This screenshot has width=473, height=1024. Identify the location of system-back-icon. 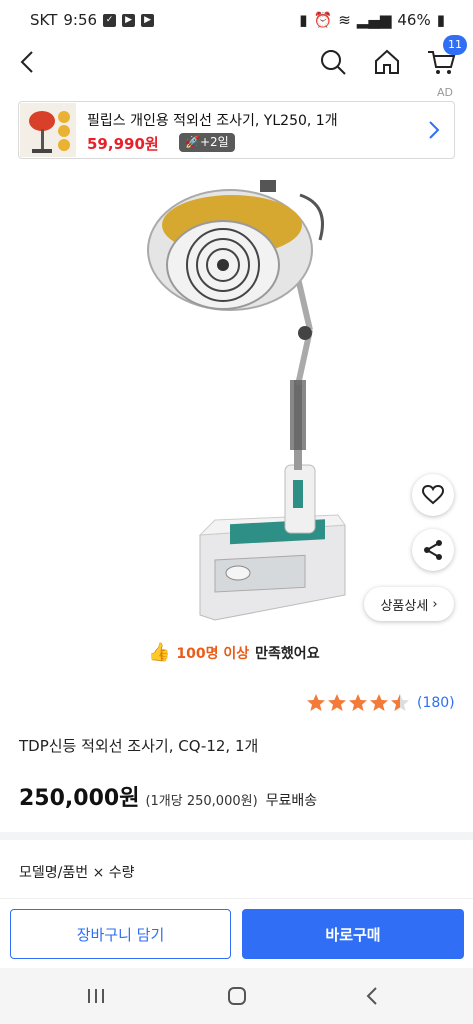
(371, 996).